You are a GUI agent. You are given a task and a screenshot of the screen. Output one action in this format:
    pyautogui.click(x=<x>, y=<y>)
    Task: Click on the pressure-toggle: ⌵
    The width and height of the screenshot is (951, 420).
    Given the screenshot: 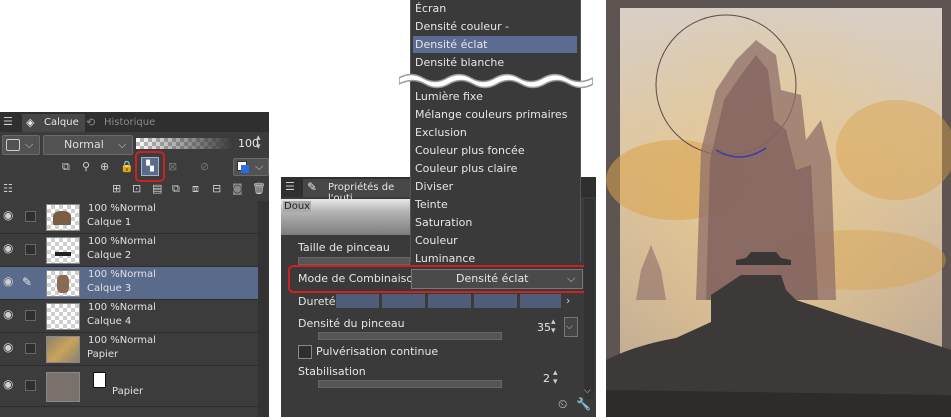 What is the action you would take?
    pyautogui.click(x=571, y=327)
    